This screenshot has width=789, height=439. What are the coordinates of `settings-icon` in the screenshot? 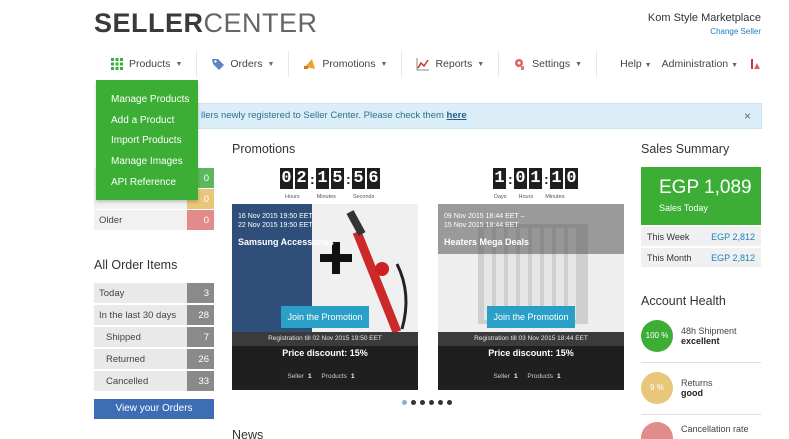 It's located at (520, 64).